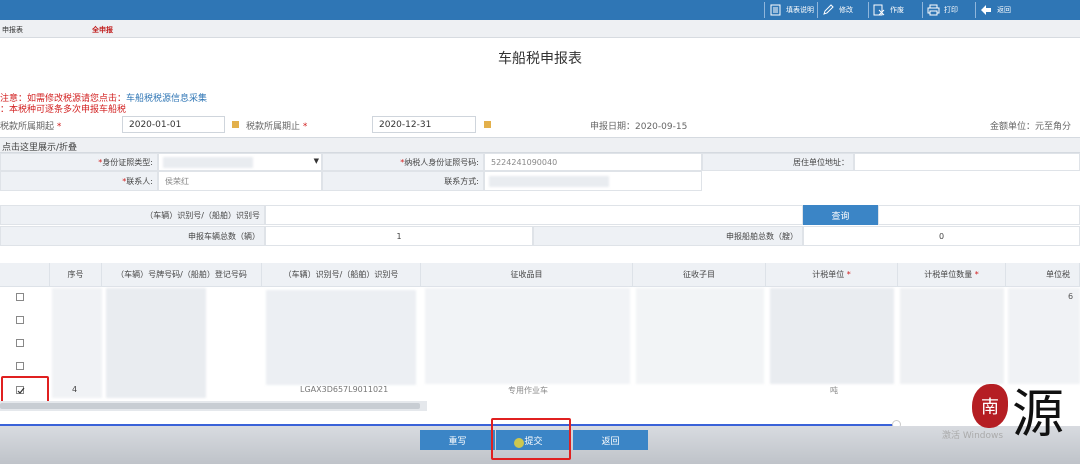 The height and width of the screenshot is (464, 1080). What do you see at coordinates (941, 236) in the screenshot?
I see `ship-total-value: 0` at bounding box center [941, 236].